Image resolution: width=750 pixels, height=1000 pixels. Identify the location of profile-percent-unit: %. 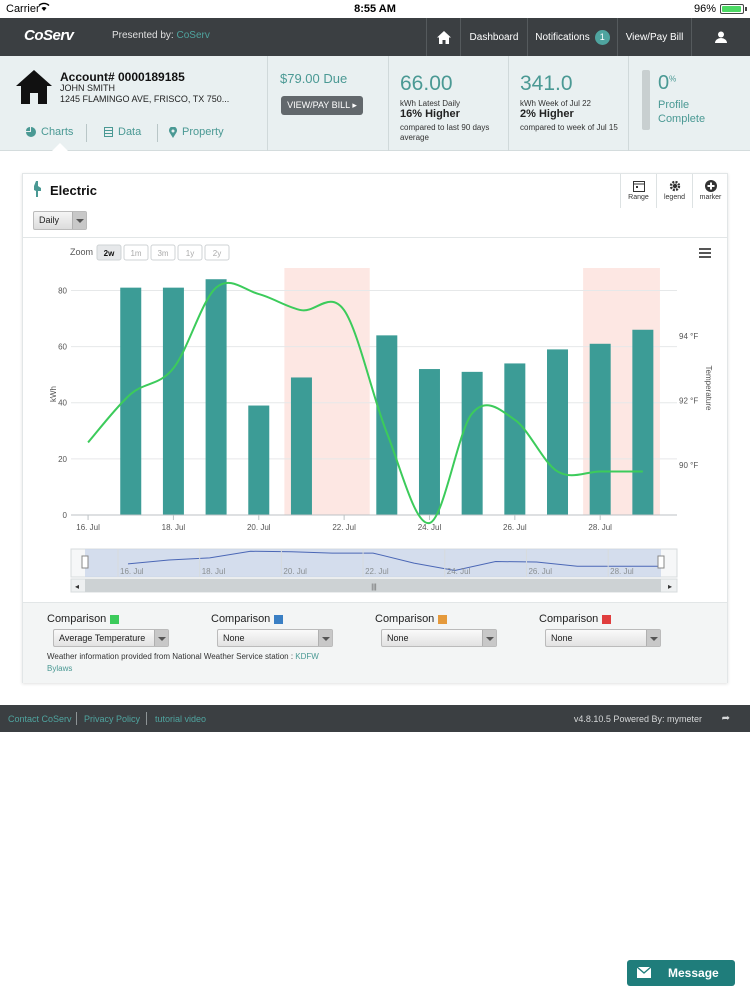
(673, 79).